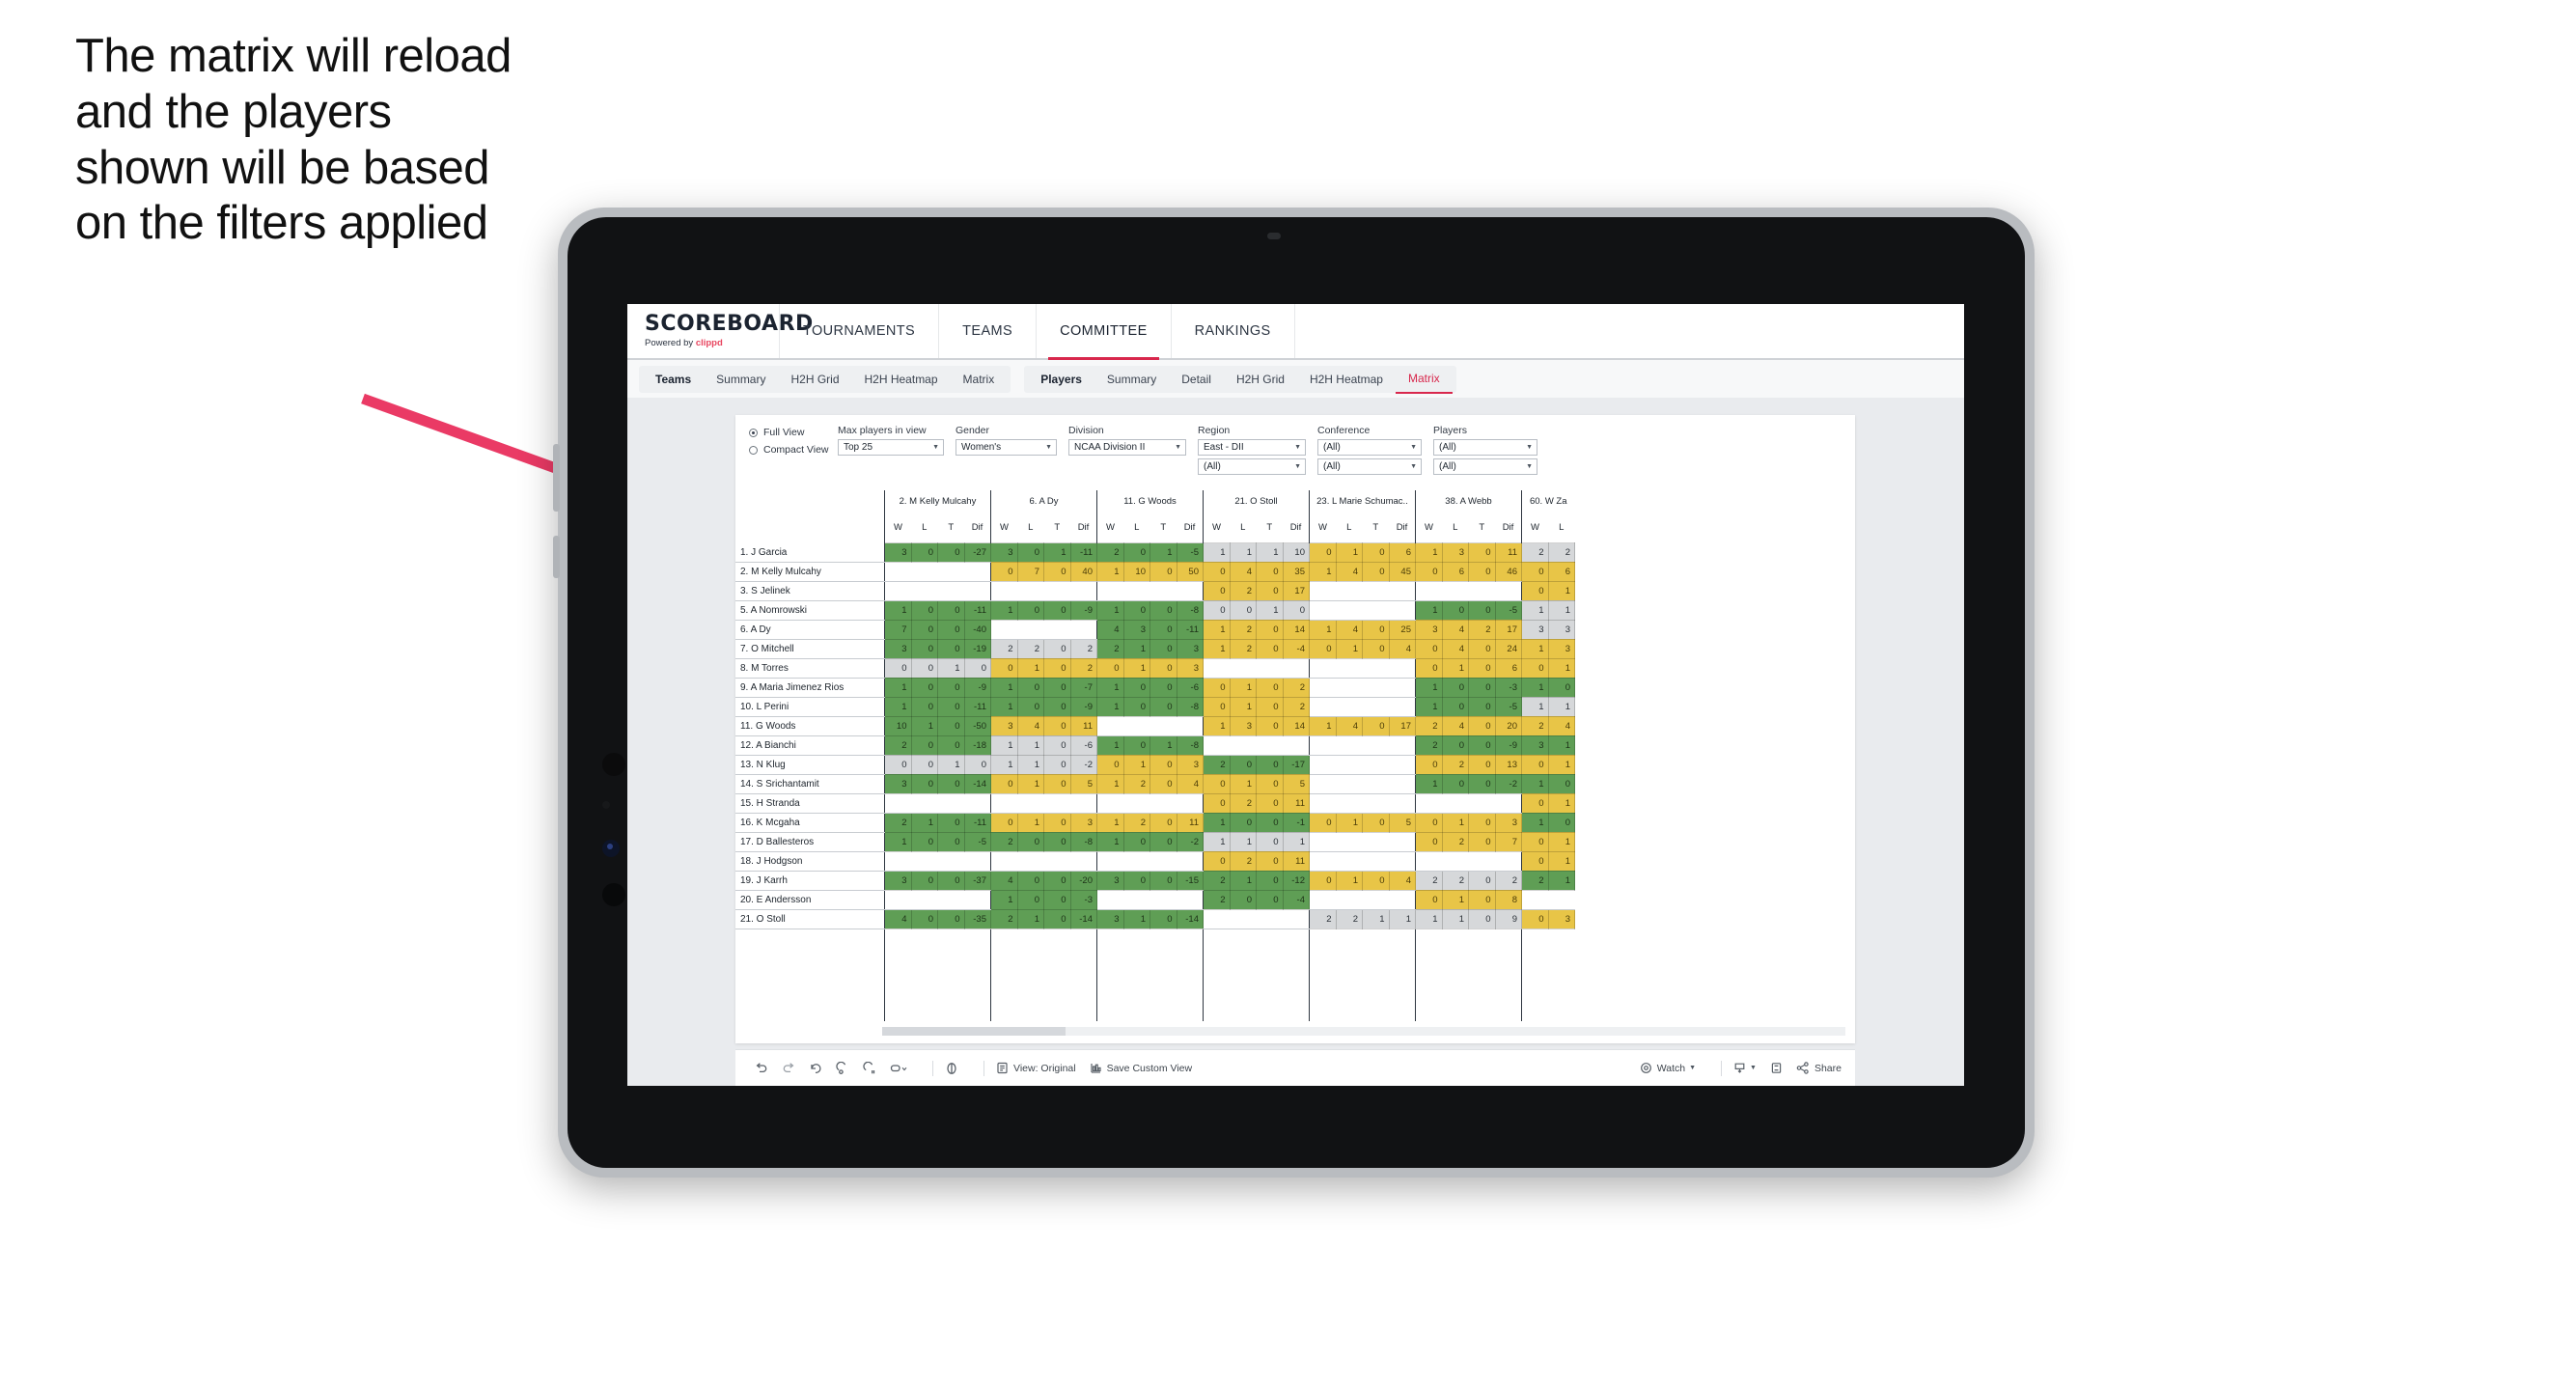 The width and height of the screenshot is (2576, 1386). Describe the element at coordinates (951, 1068) in the screenshot. I see `device-preview-button` at that location.